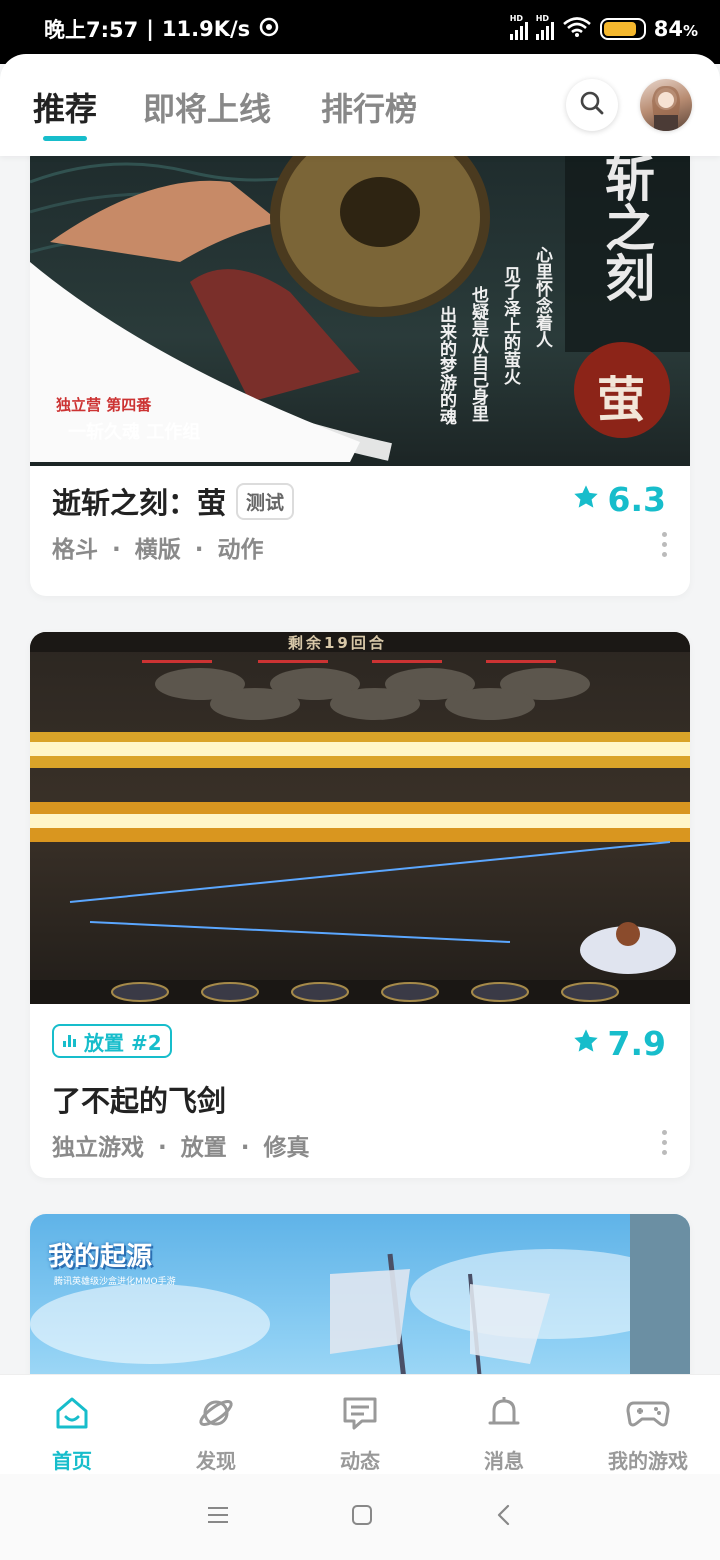 This screenshot has width=720, height=1560. I want to click on top-header: 推荐 即将上线 排行榜, so click(360, 105).